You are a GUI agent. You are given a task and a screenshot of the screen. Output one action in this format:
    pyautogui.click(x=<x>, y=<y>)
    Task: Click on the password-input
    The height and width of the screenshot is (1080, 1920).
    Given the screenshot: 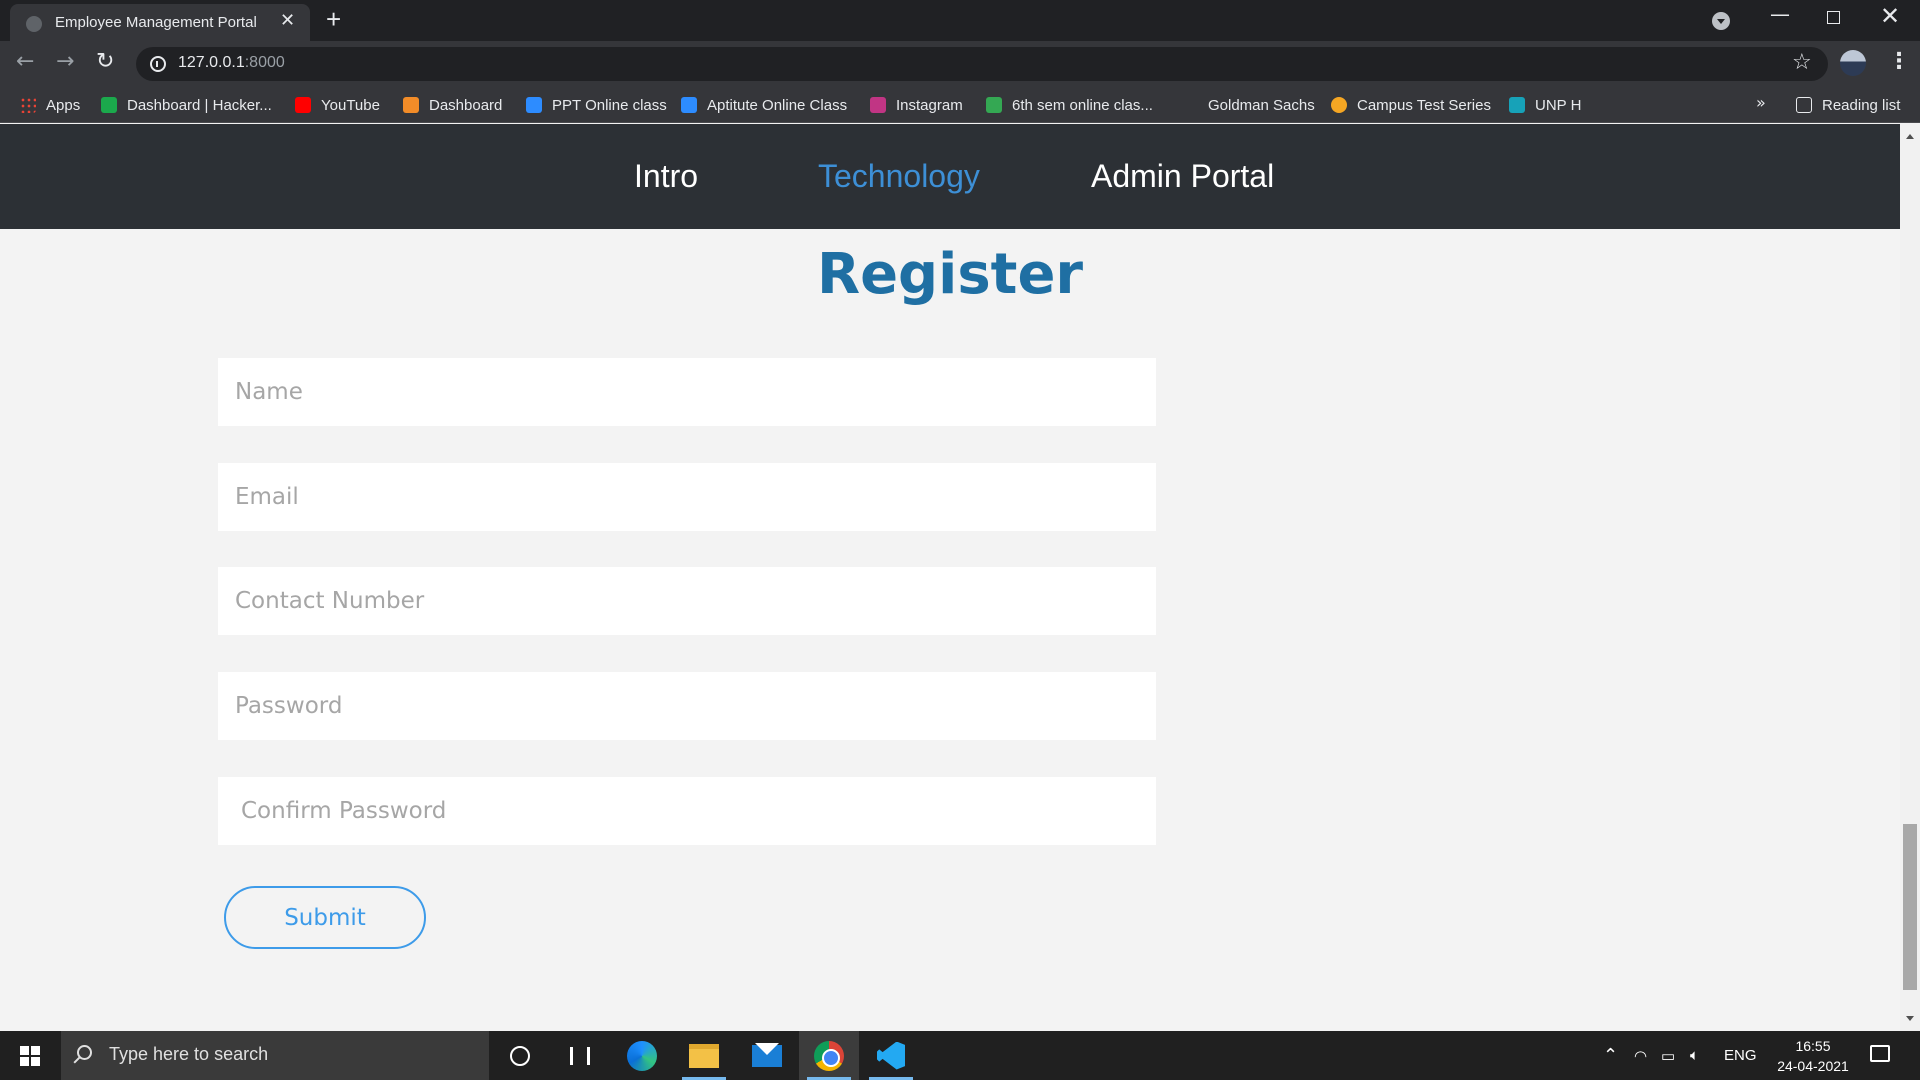 What is the action you would take?
    pyautogui.click(x=687, y=706)
    